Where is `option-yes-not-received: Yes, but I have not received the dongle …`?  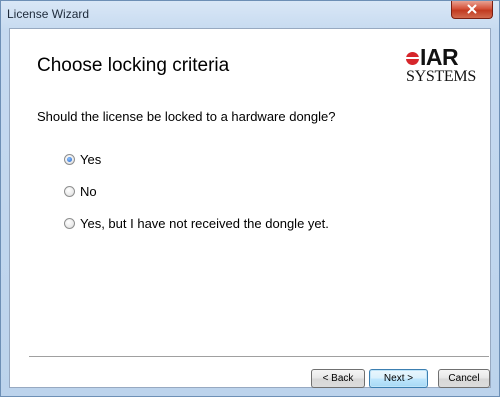 option-yes-not-received: Yes, but I have not received the dongle … is located at coordinates (196, 223).